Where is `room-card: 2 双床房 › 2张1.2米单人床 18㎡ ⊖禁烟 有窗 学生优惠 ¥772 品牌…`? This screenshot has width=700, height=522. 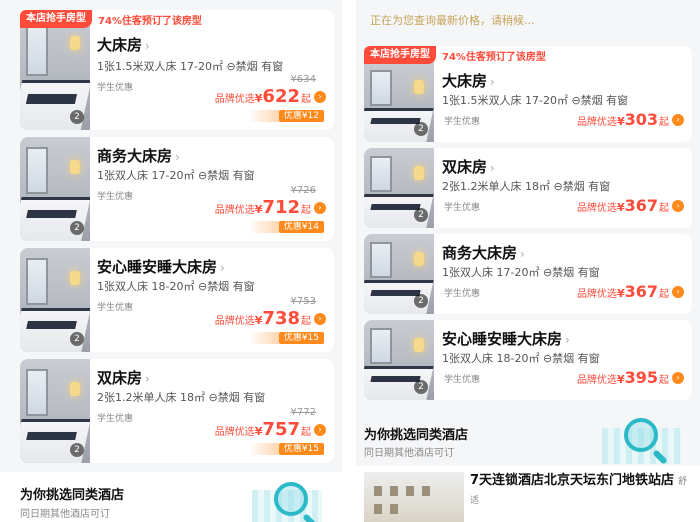 room-card: 2 双床房 › 2张1.2米单人床 18㎡ ⊖禁烟 有窗 学生优惠 ¥772 品牌… is located at coordinates (177, 411).